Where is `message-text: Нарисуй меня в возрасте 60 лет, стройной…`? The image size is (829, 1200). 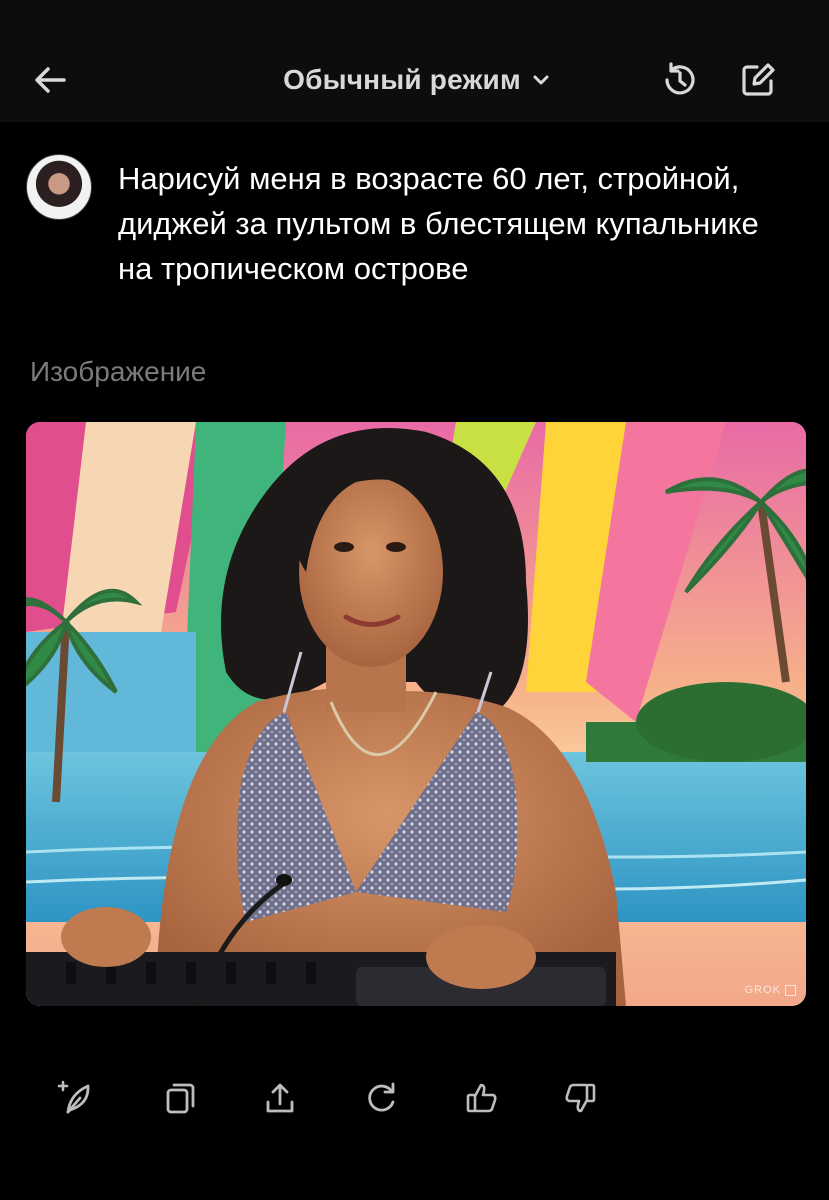 message-text: Нарисуй меня в возрасте 60 лет, стройной… is located at coordinates (438, 223).